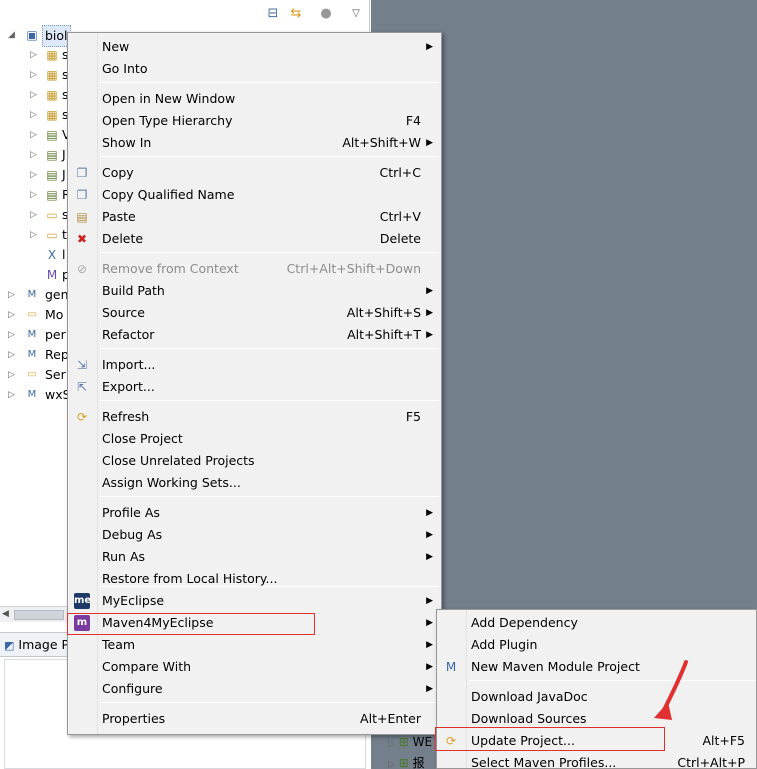 This screenshot has height=769, width=757. Describe the element at coordinates (406, 762) in the screenshot. I see `bg-tree-fragment-2: ▷ ⊞ 报` at that location.